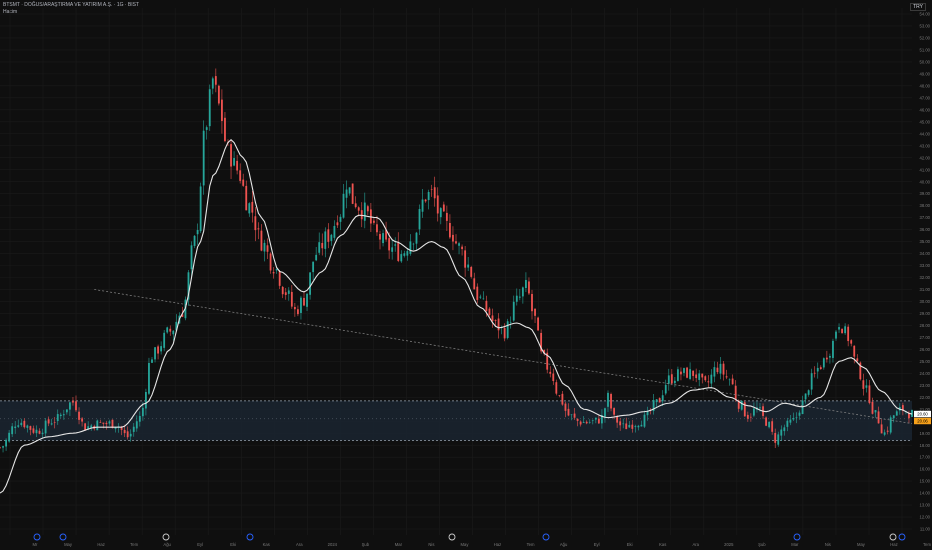 The height and width of the screenshot is (550, 932). Describe the element at coordinates (828, 544) in the screenshot. I see `time-tick-label: Nis` at that location.